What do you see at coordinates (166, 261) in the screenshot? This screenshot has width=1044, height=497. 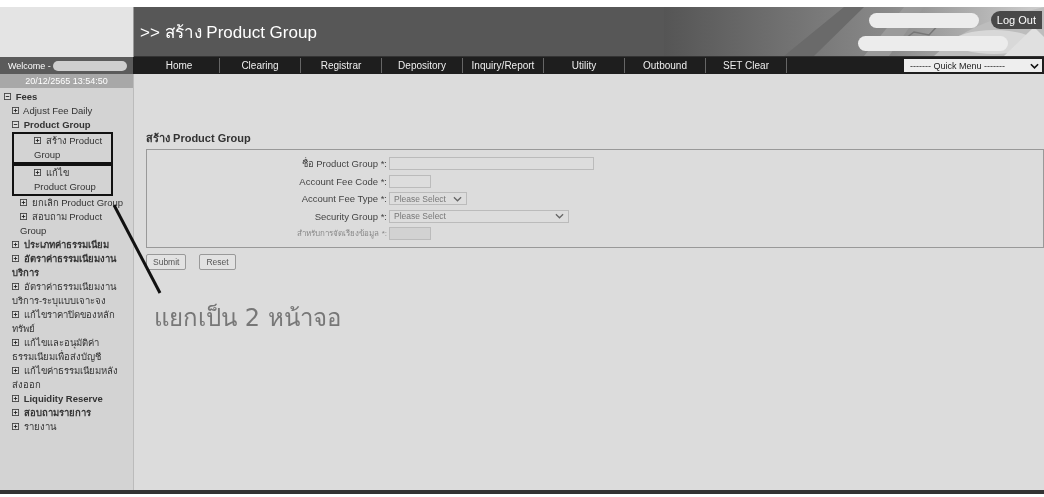 I see `form-button: Submit` at bounding box center [166, 261].